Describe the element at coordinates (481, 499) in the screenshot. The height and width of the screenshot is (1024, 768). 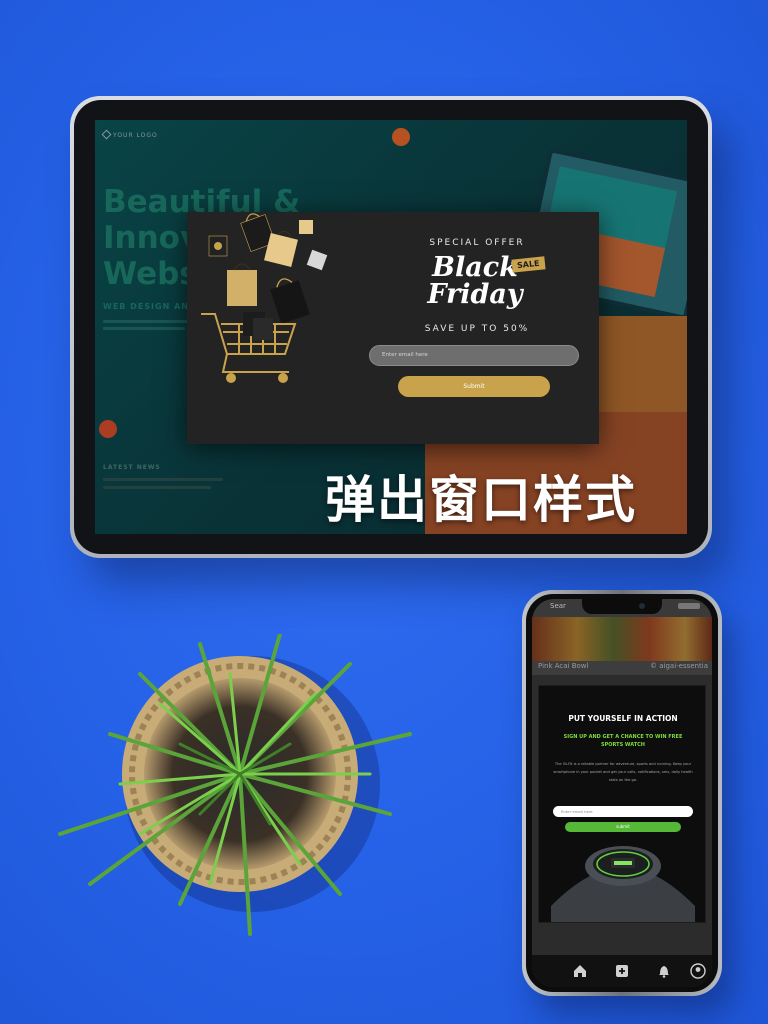
I see `caption: 弹出窗口样式` at that location.